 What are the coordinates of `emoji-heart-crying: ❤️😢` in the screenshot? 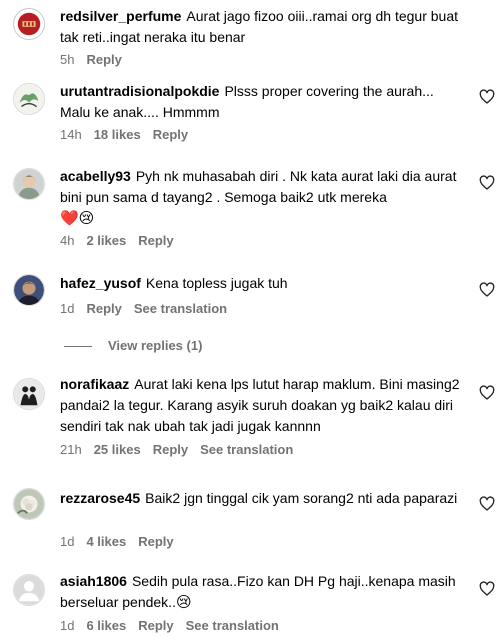 It's located at (77, 218).